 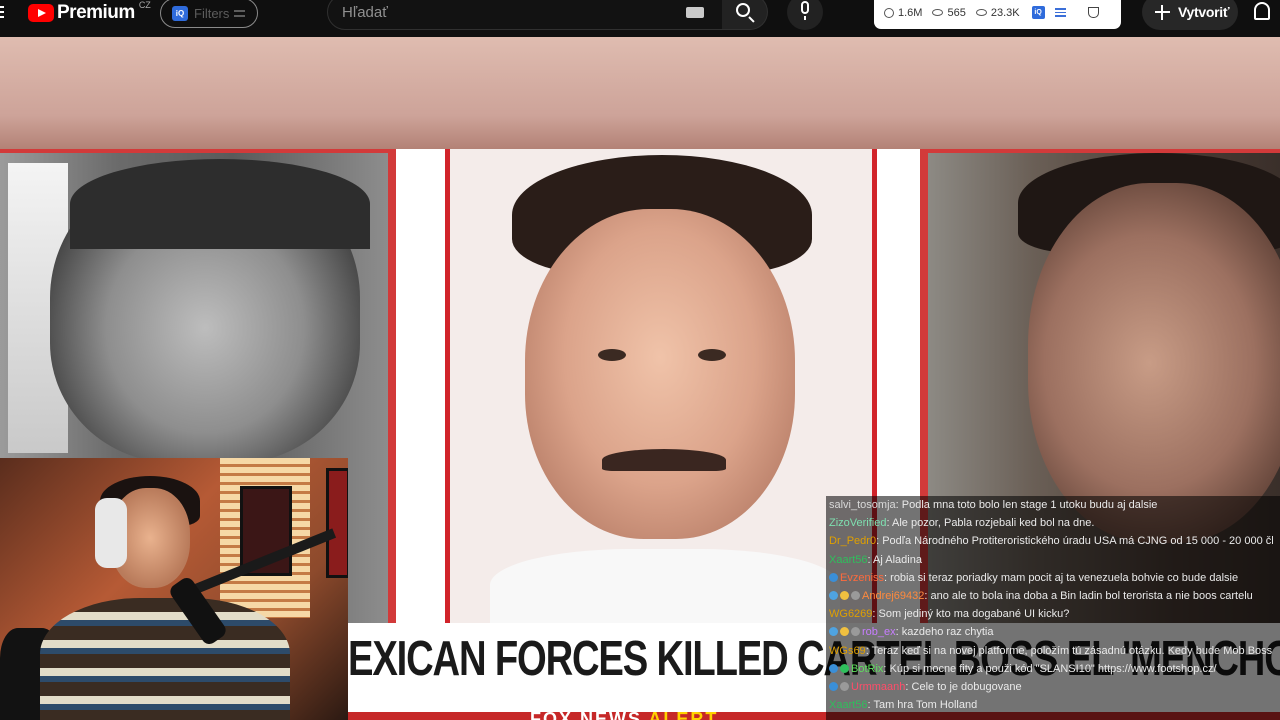 I want to click on chat-text: Som jediný kto ma dogabané UI kicku?, so click(x=974, y=614).